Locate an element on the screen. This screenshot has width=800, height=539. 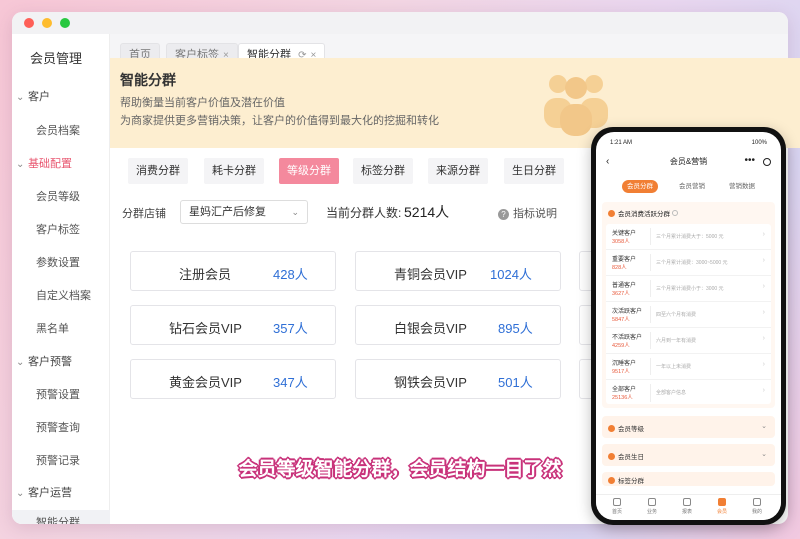
grid-icon is located at coordinates (652, 502).